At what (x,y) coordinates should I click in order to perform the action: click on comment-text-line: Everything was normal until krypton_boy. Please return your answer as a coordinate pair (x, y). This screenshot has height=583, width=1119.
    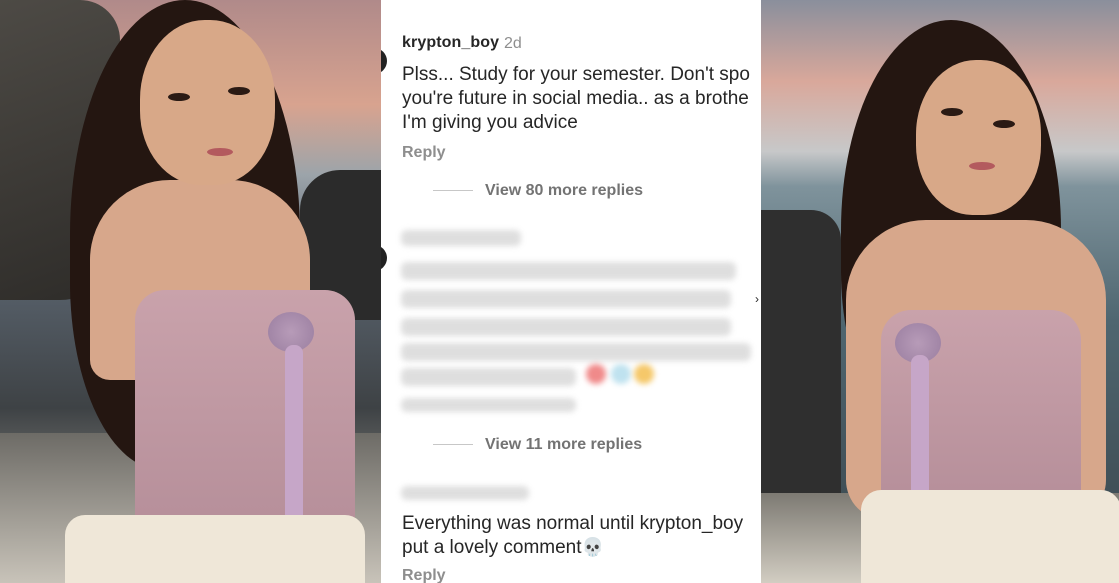
    Looking at the image, I should click on (573, 523).